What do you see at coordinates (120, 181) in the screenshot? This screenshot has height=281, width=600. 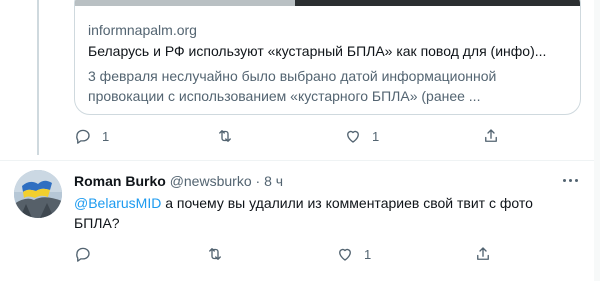 I see `author-name: Roman Burko` at bounding box center [120, 181].